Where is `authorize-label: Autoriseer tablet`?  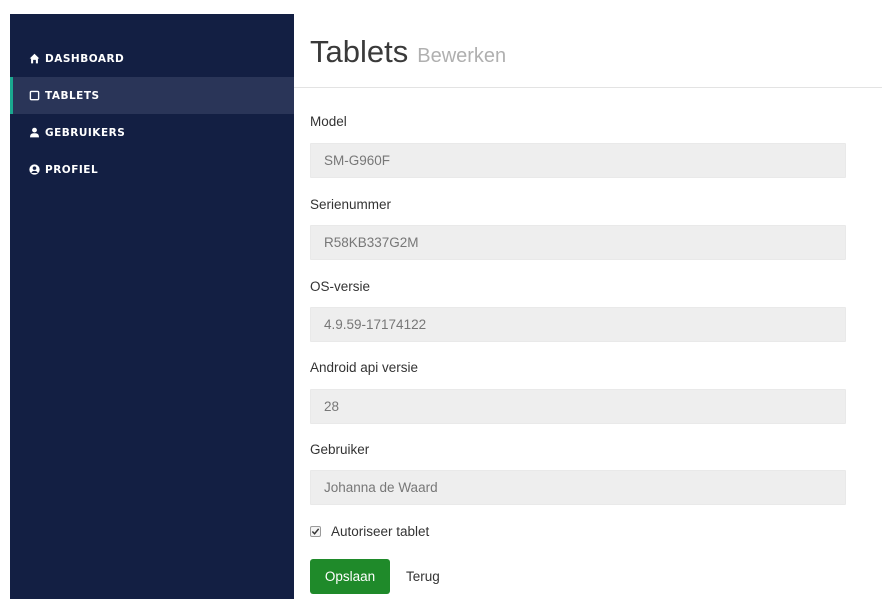
authorize-label: Autoriseer tablet is located at coordinates (380, 531).